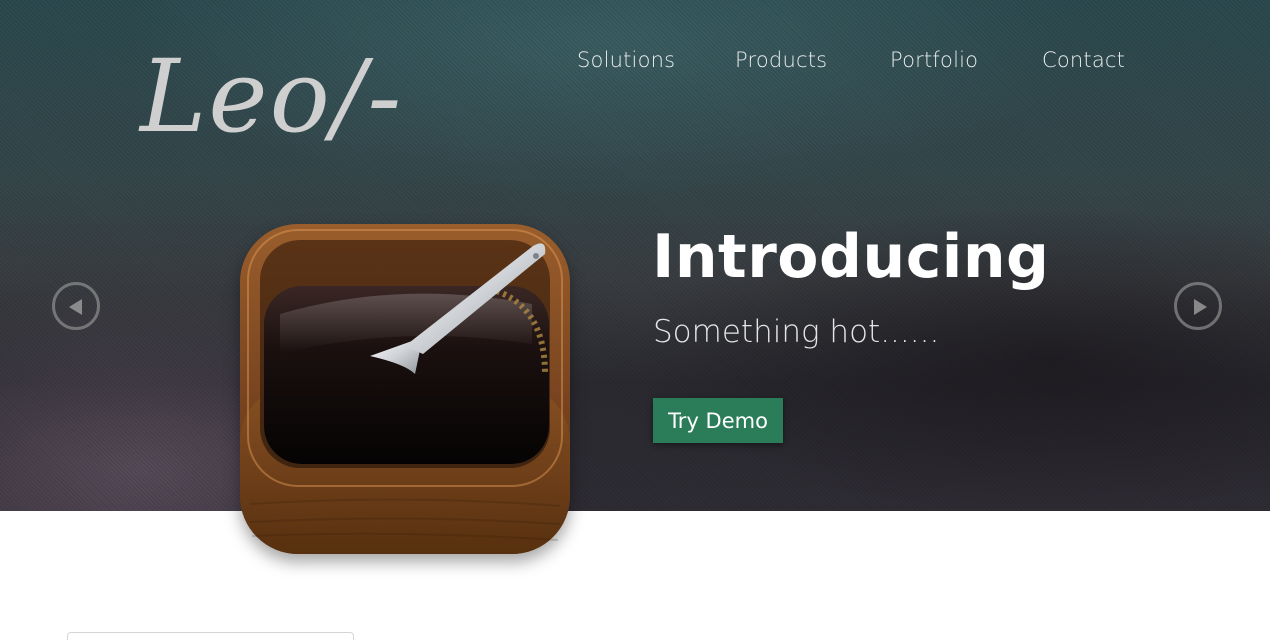 The height and width of the screenshot is (640, 1270). Describe the element at coordinates (781, 60) in the screenshot. I see `nav-products: Products` at that location.